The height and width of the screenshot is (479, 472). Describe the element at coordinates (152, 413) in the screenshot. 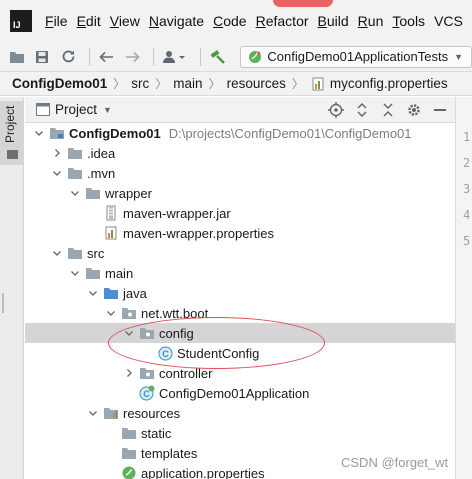

I see `tree-row-label: resources` at that location.